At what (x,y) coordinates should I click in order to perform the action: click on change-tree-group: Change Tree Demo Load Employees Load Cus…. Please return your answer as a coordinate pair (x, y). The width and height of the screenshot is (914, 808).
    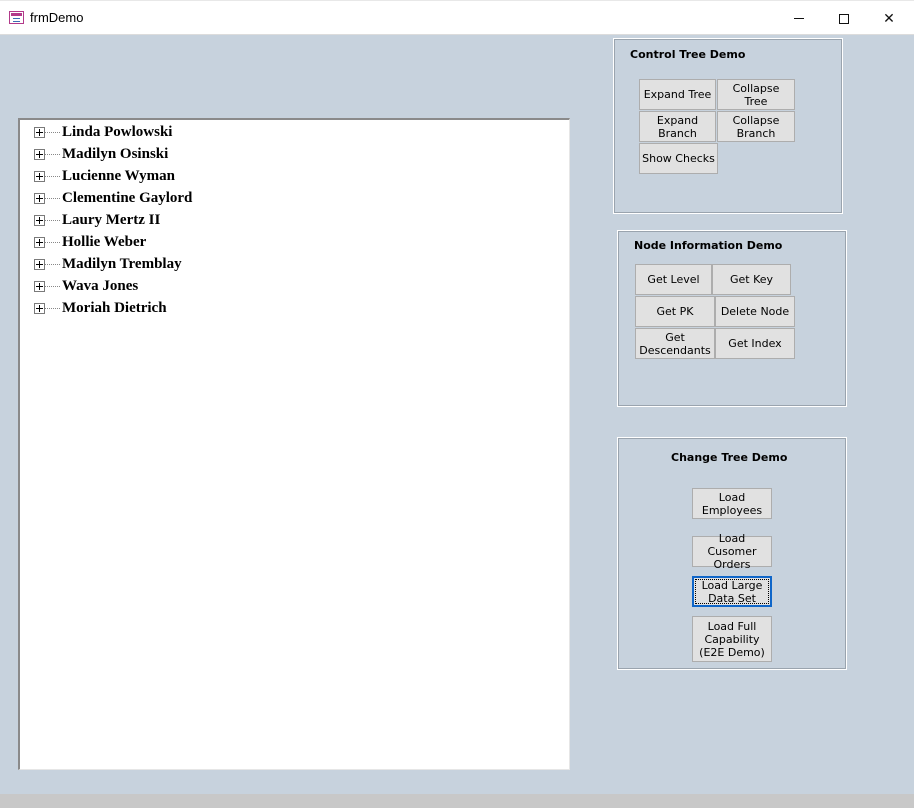
    Looking at the image, I should click on (732, 553).